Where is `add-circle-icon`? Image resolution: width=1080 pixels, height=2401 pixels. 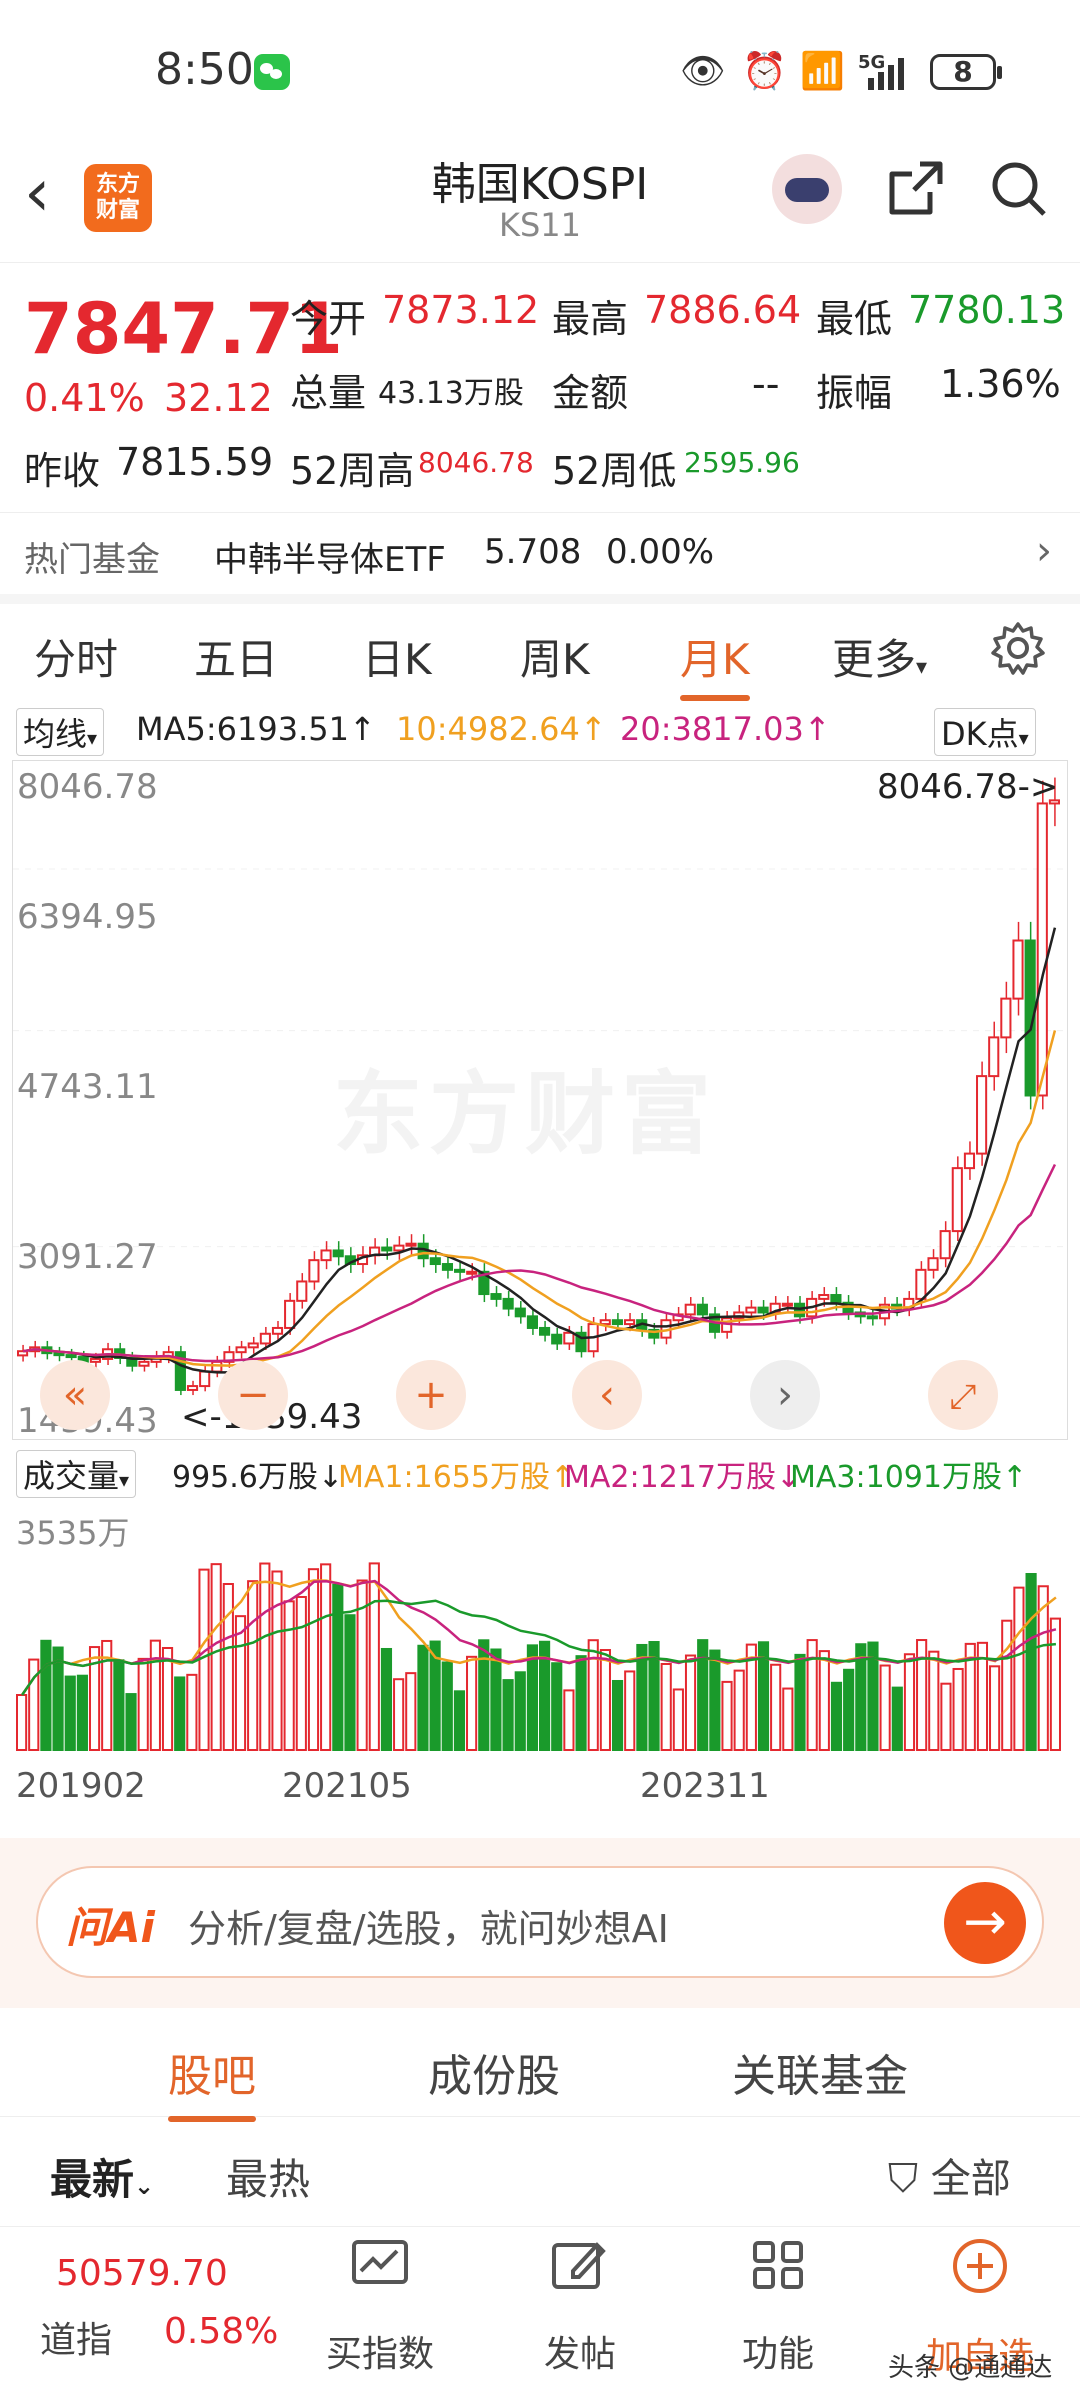 add-circle-icon is located at coordinates (980, 2272).